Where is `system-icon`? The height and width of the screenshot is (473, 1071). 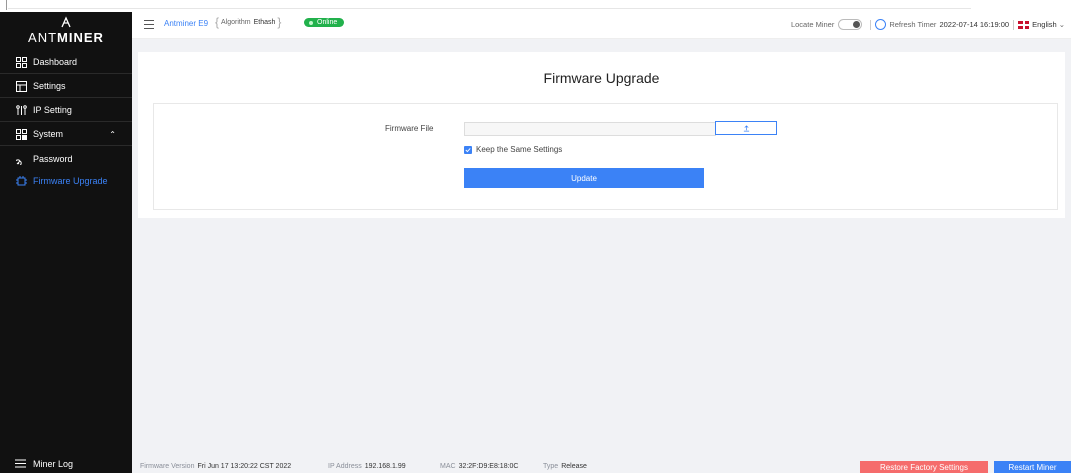 system-icon is located at coordinates (21, 134).